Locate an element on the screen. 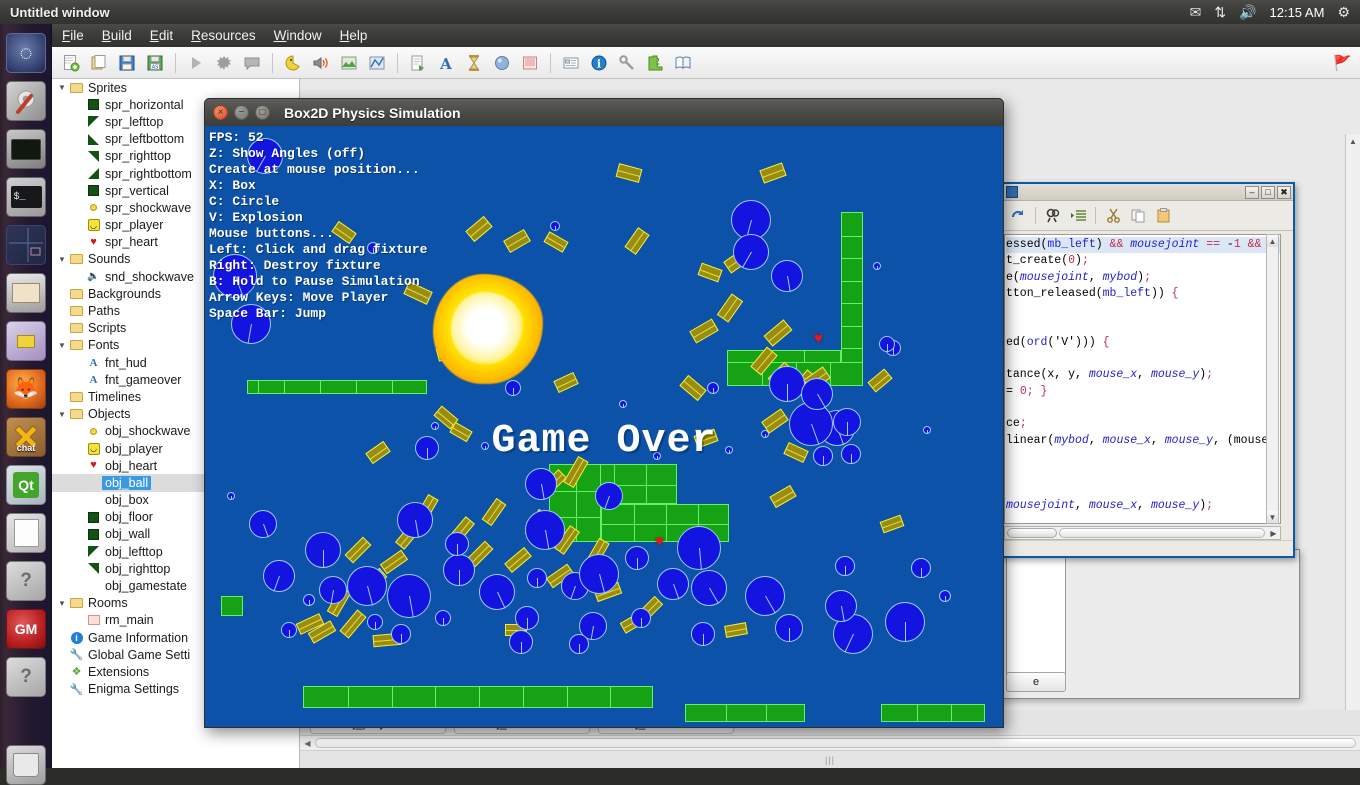 Image resolution: width=1360 pixels, height=785 pixels. add-background-button is located at coordinates (349, 63).